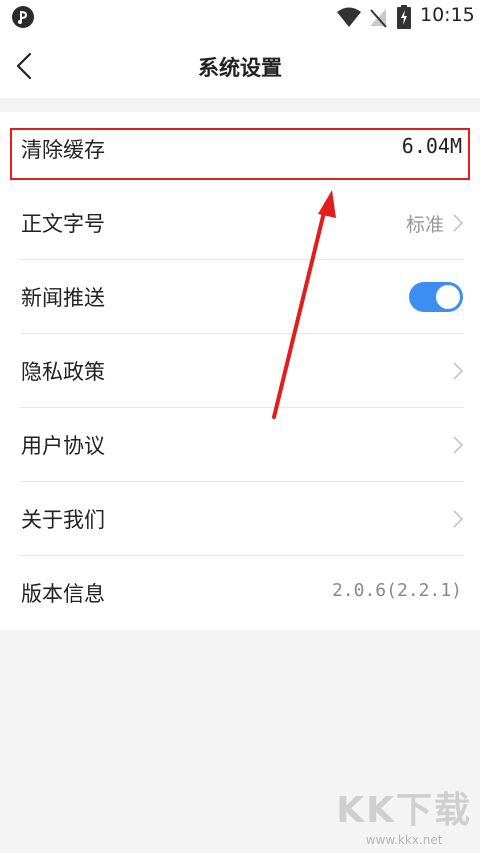  I want to click on page-title: 系统设置, so click(240, 68).